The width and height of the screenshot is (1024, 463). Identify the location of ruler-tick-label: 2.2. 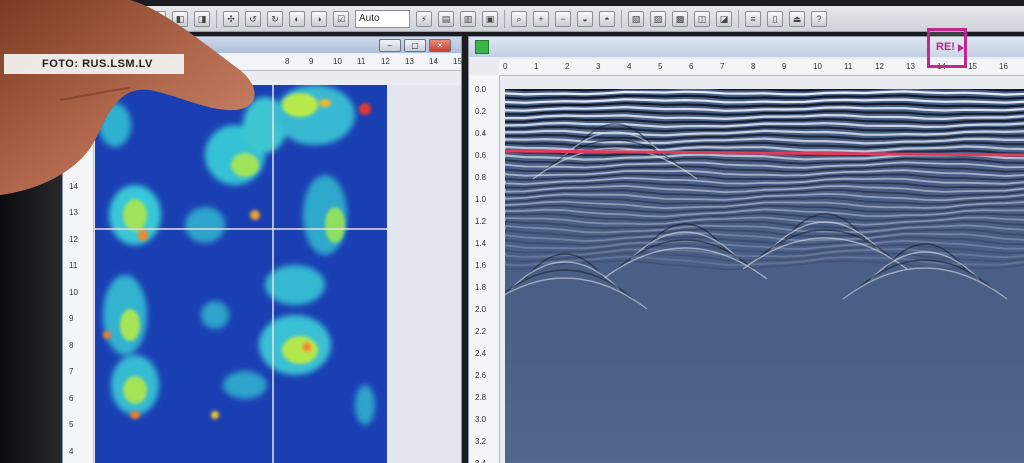
(481, 331).